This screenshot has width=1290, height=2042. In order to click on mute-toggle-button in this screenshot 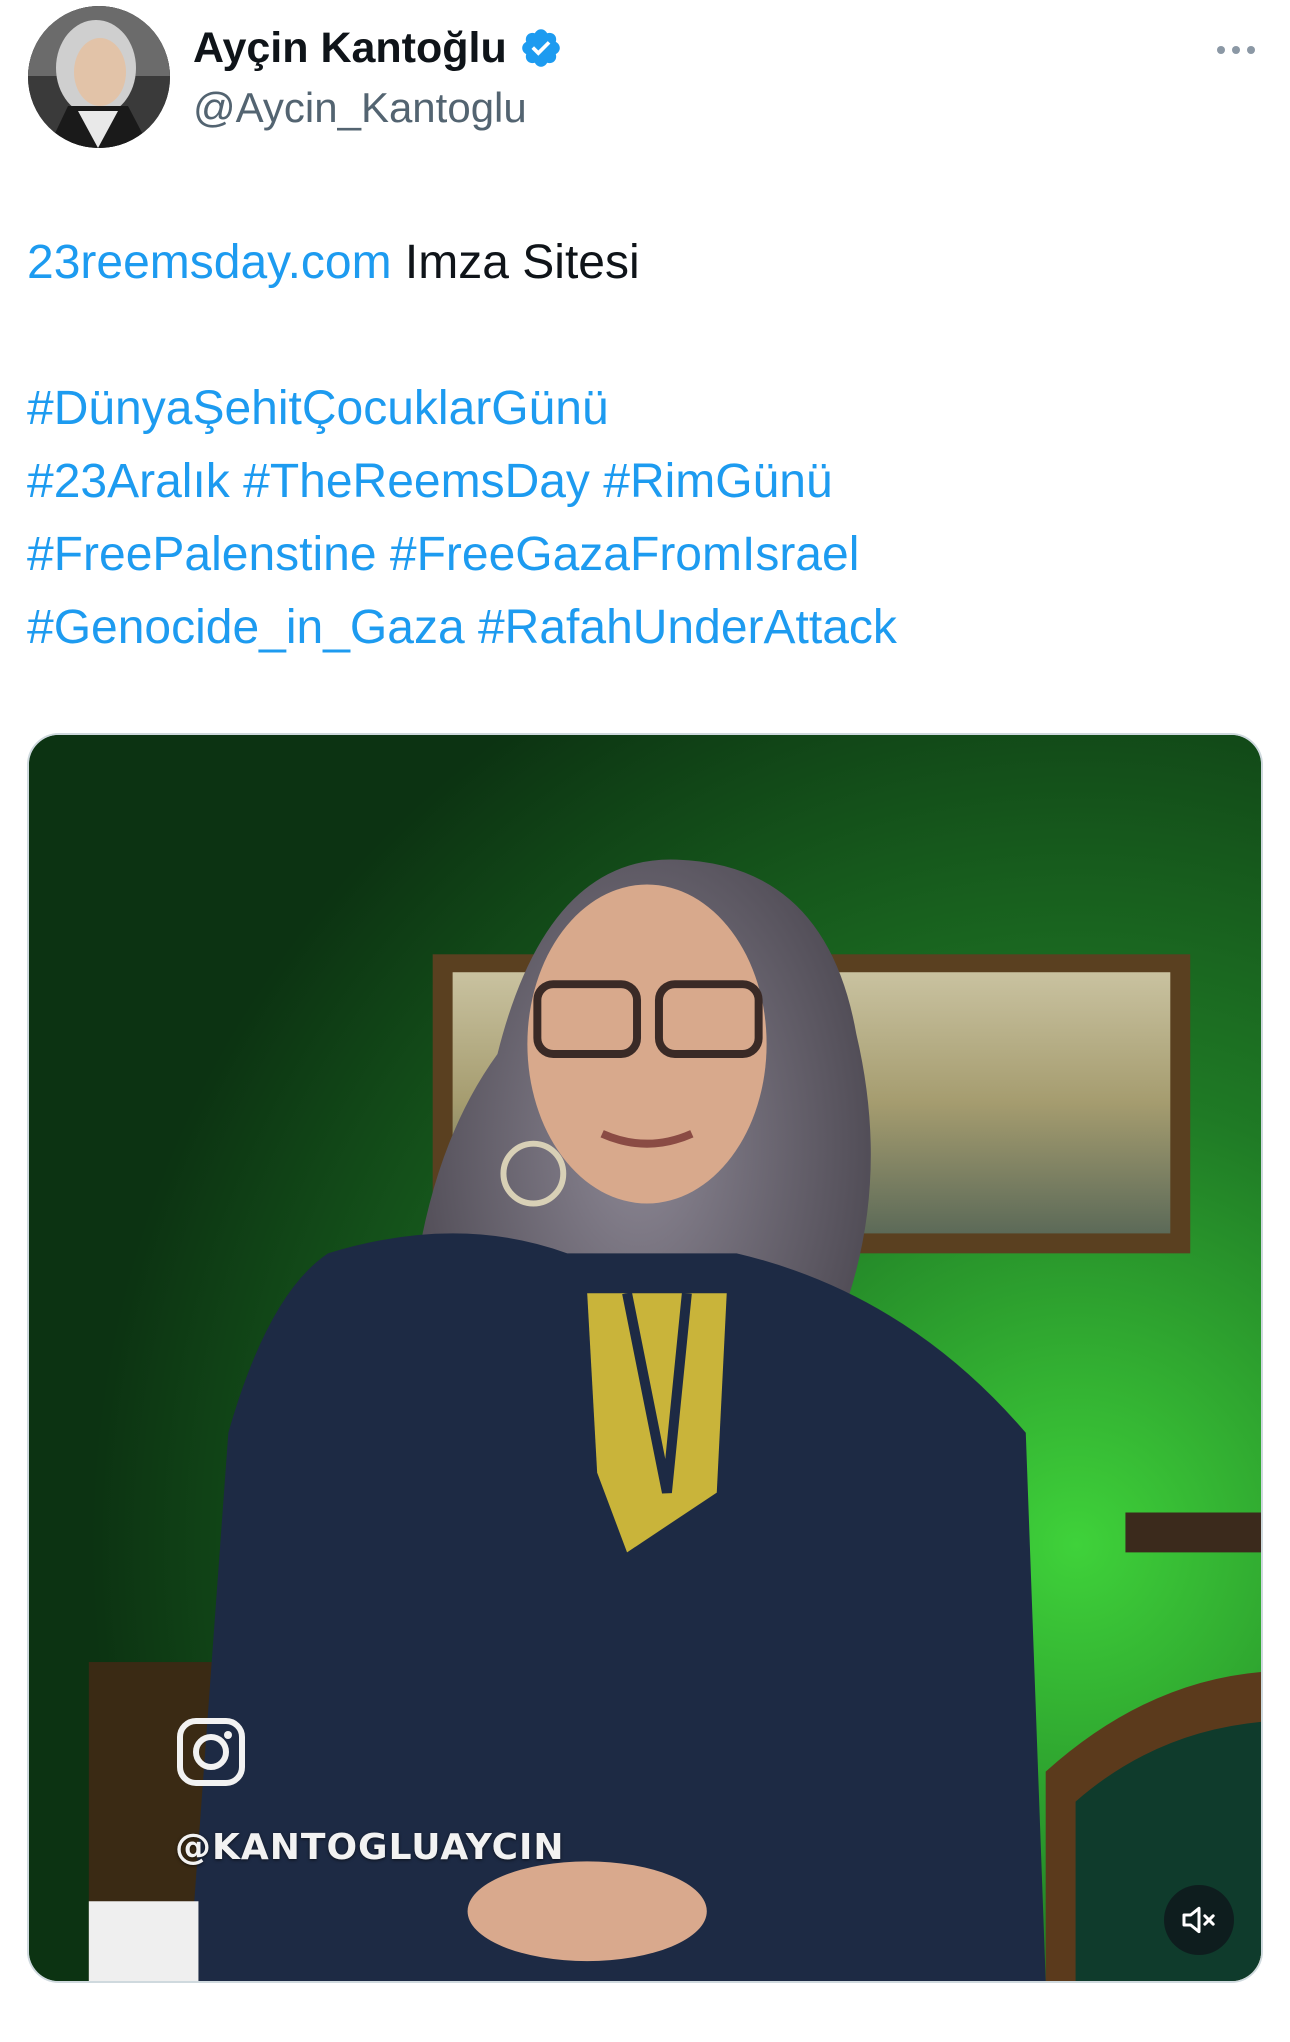, I will do `click(1199, 1920)`.